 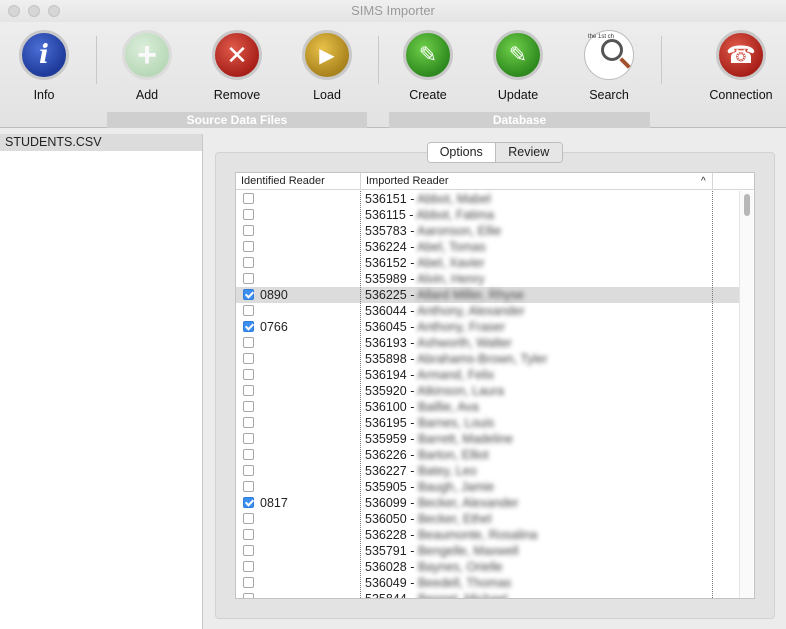 I want to click on table-row: 536226 - Barton, Elliot, so click(x=488, y=455).